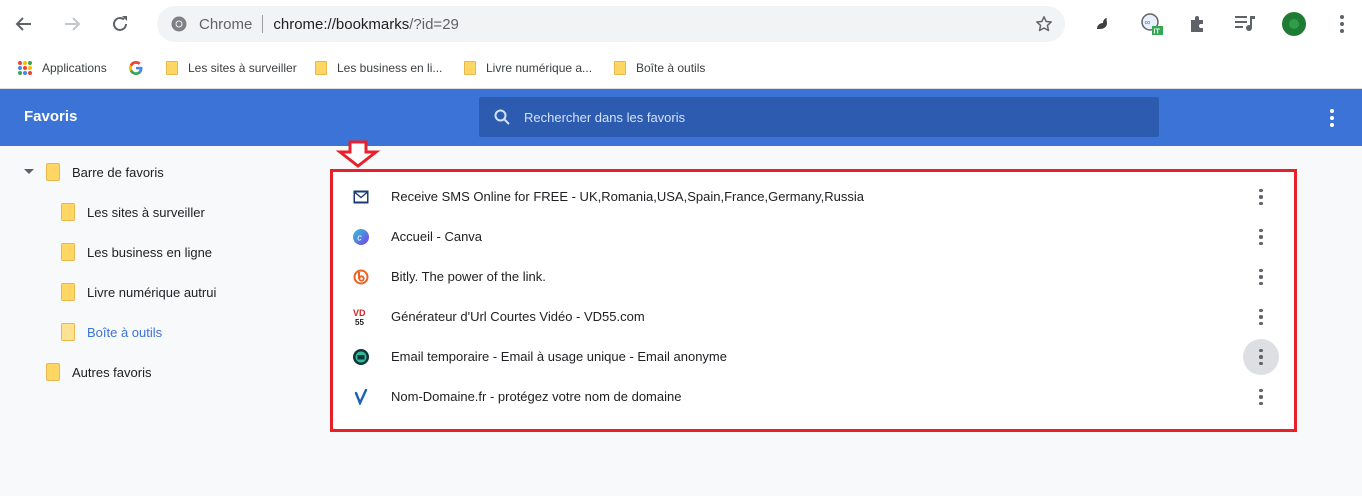 The height and width of the screenshot is (496, 1362). I want to click on tree-item-livre-numerique: Livre numérique autrui, so click(138, 292).